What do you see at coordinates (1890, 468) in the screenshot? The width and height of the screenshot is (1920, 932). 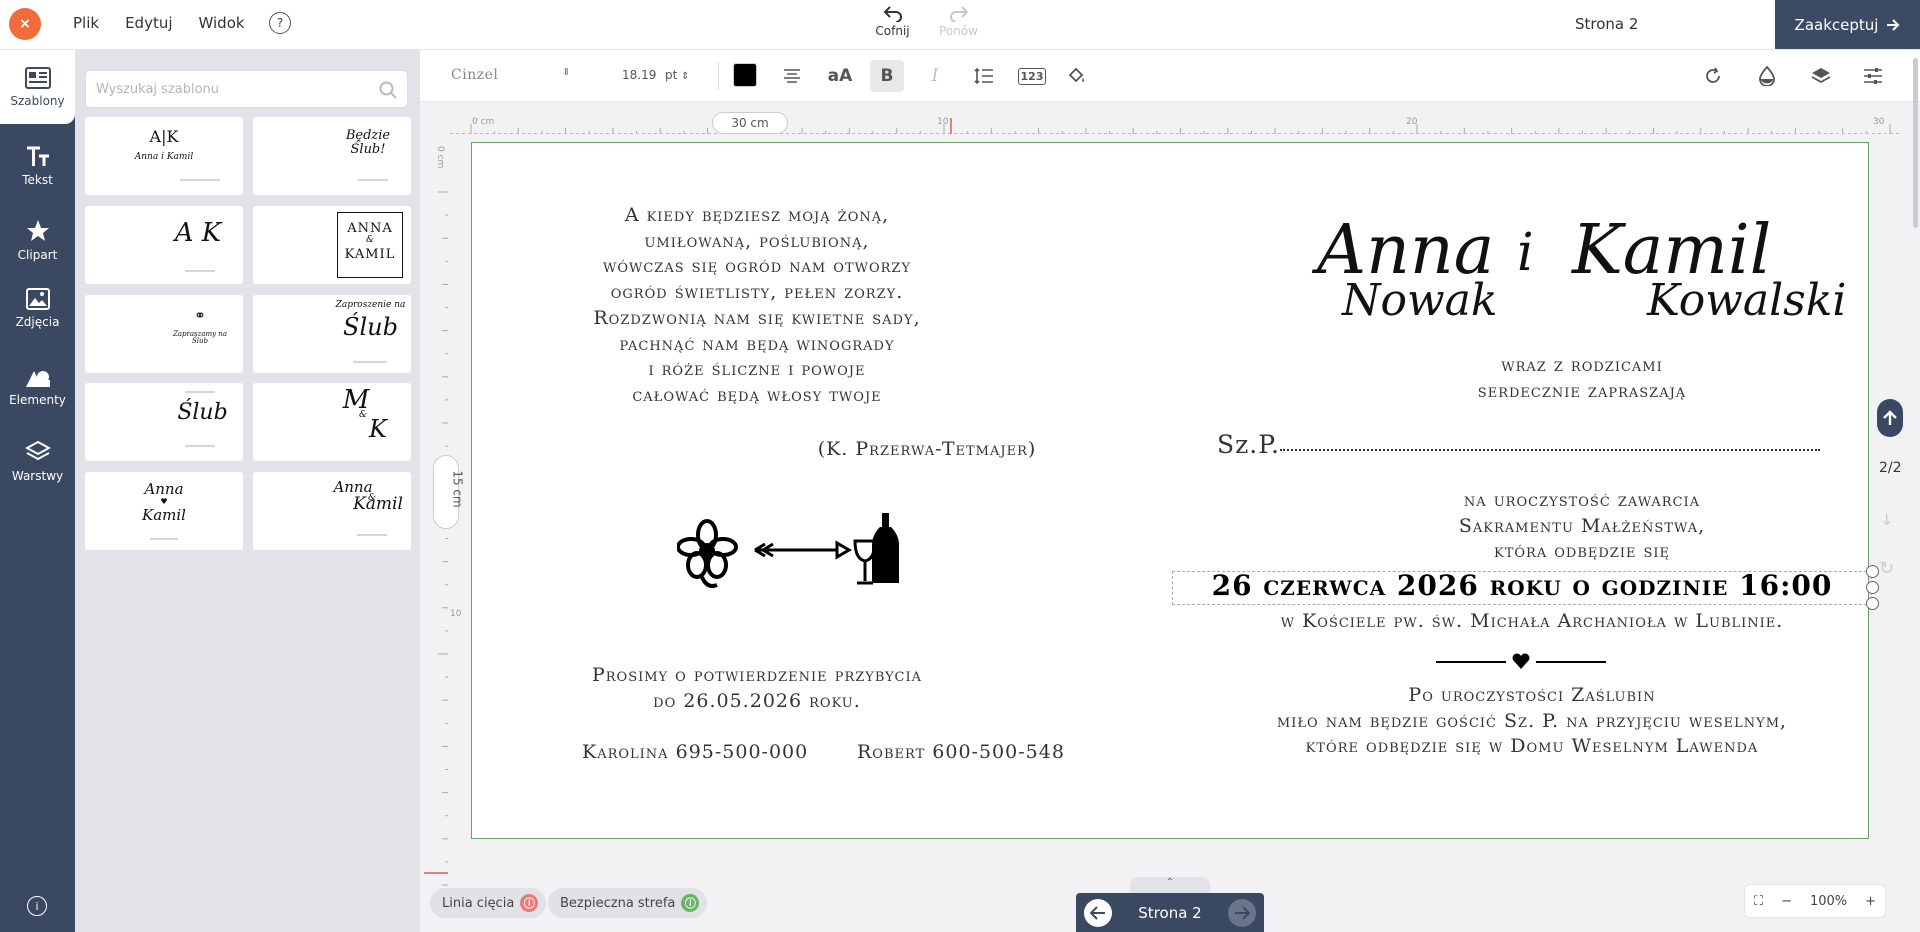 I see `page-counter: 2/2` at bounding box center [1890, 468].